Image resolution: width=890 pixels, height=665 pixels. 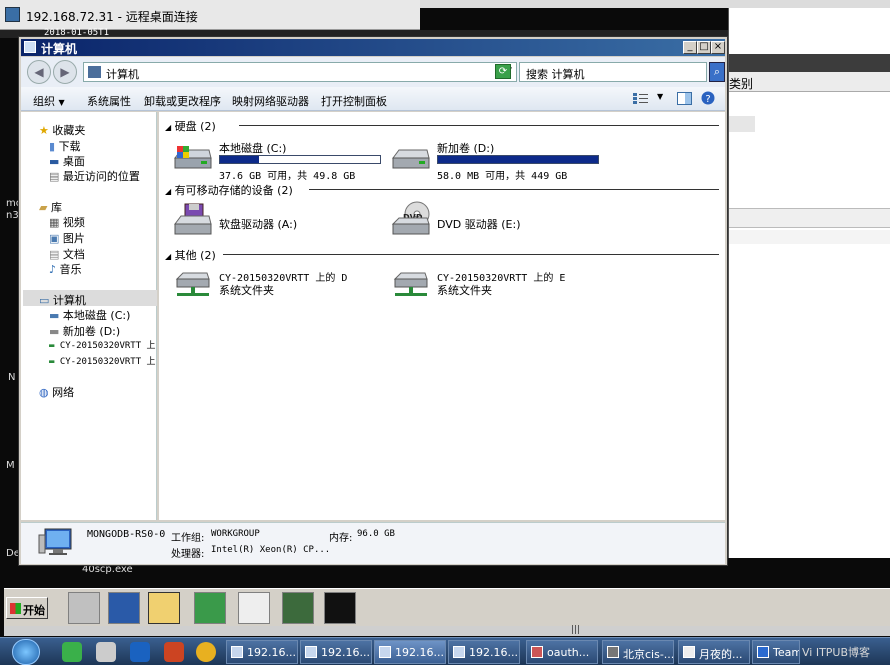 I want to click on search-icon: ⌕, so click(x=717, y=72).